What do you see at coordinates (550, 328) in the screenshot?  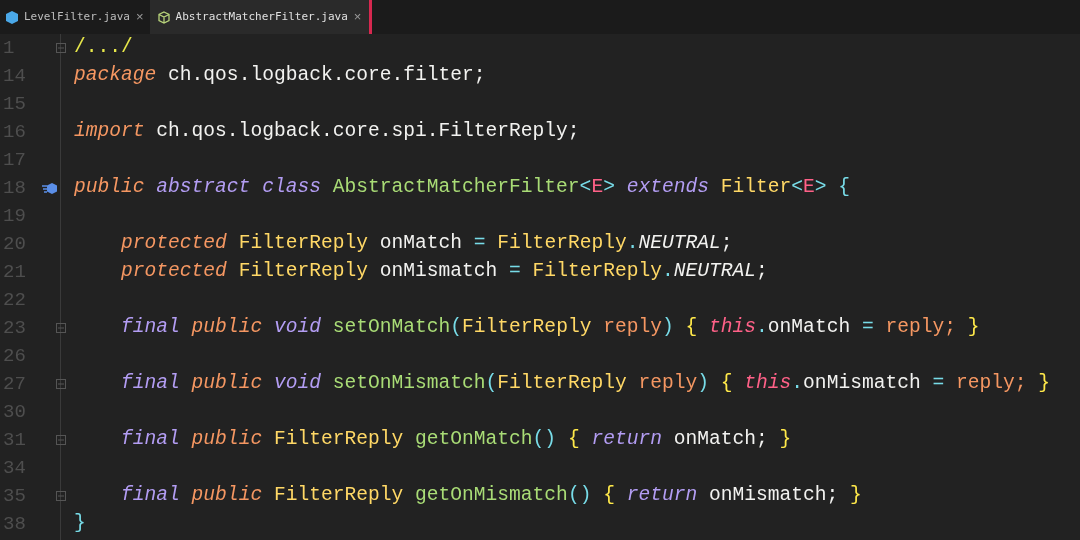 I see `code-line: final public void setOnMatch(FilterReply reply) { this.onMatch = reply; }` at bounding box center [550, 328].